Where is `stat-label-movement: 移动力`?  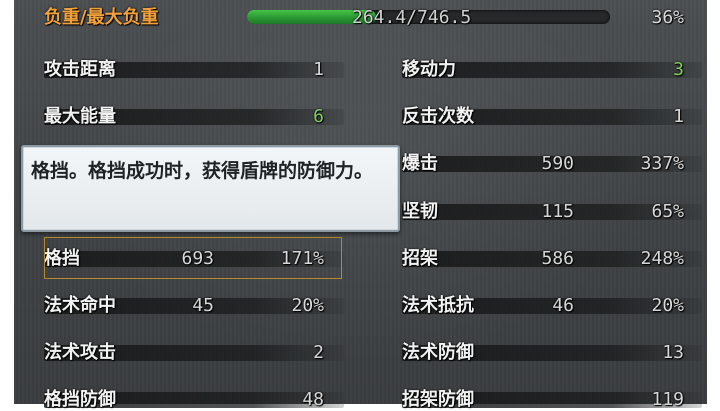 stat-label-movement: 移动力 is located at coordinates (429, 69).